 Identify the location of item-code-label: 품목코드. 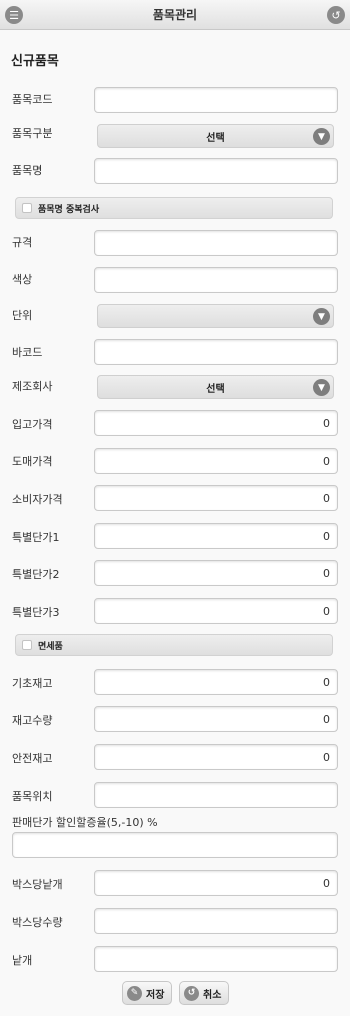
(32, 99).